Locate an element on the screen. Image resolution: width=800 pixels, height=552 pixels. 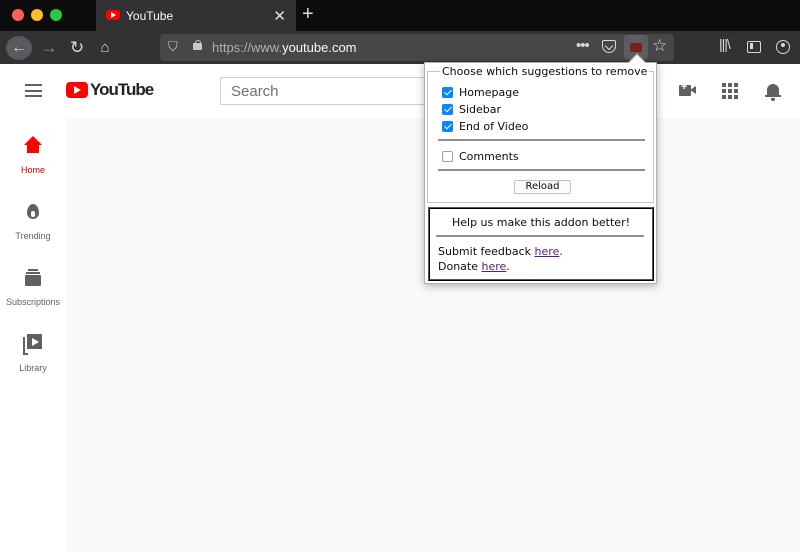
nav-label-home: Home is located at coordinates (32, 170).